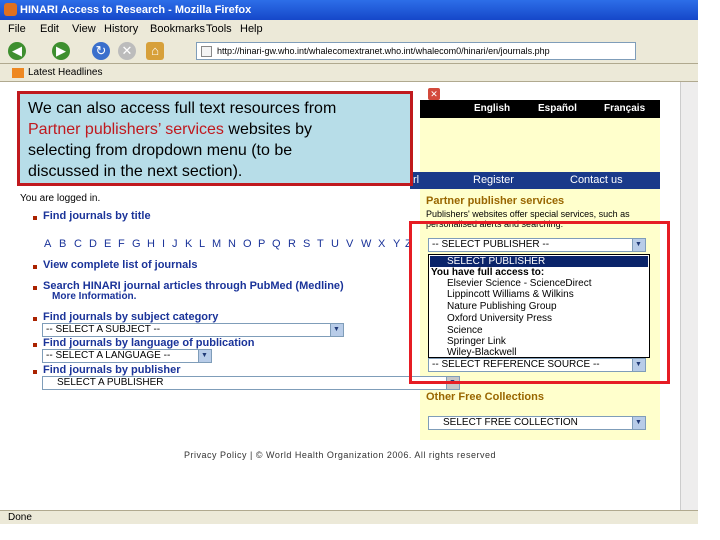 This screenshot has width=720, height=540. Describe the element at coordinates (596, 180) in the screenshot. I see `nav-contact: Contact us` at that location.